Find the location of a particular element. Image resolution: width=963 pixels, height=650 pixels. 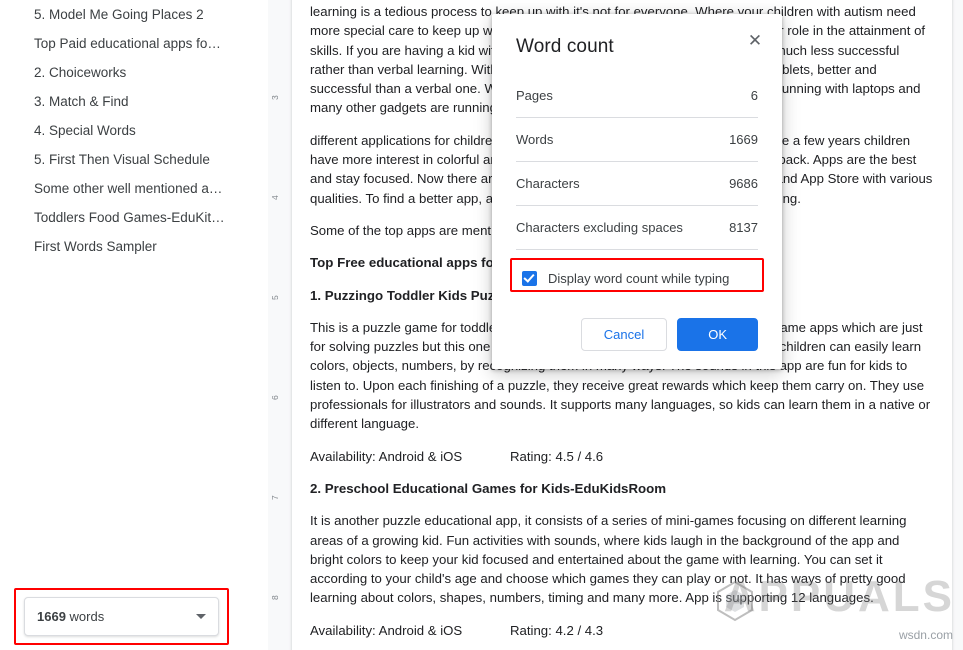

ruler-mark: 4 is located at coordinates (275, 197).